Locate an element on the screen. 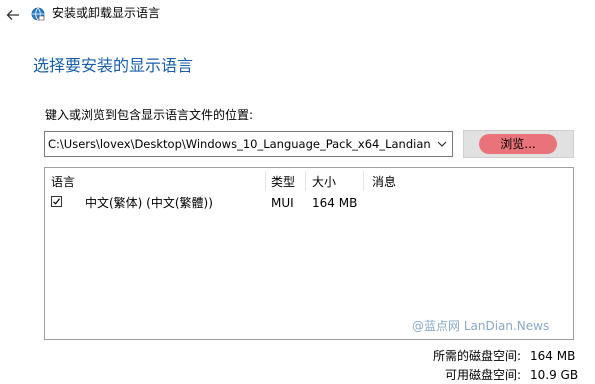  required-space-label: 所需的磁盘空间: is located at coordinates (476, 356).